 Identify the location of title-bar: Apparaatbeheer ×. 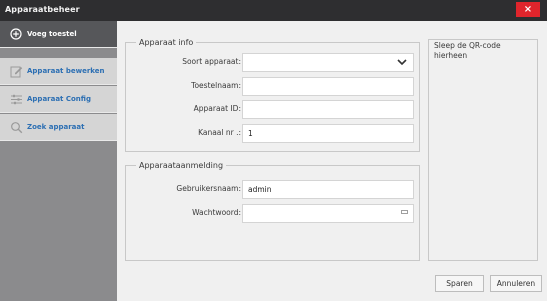
(273, 10).